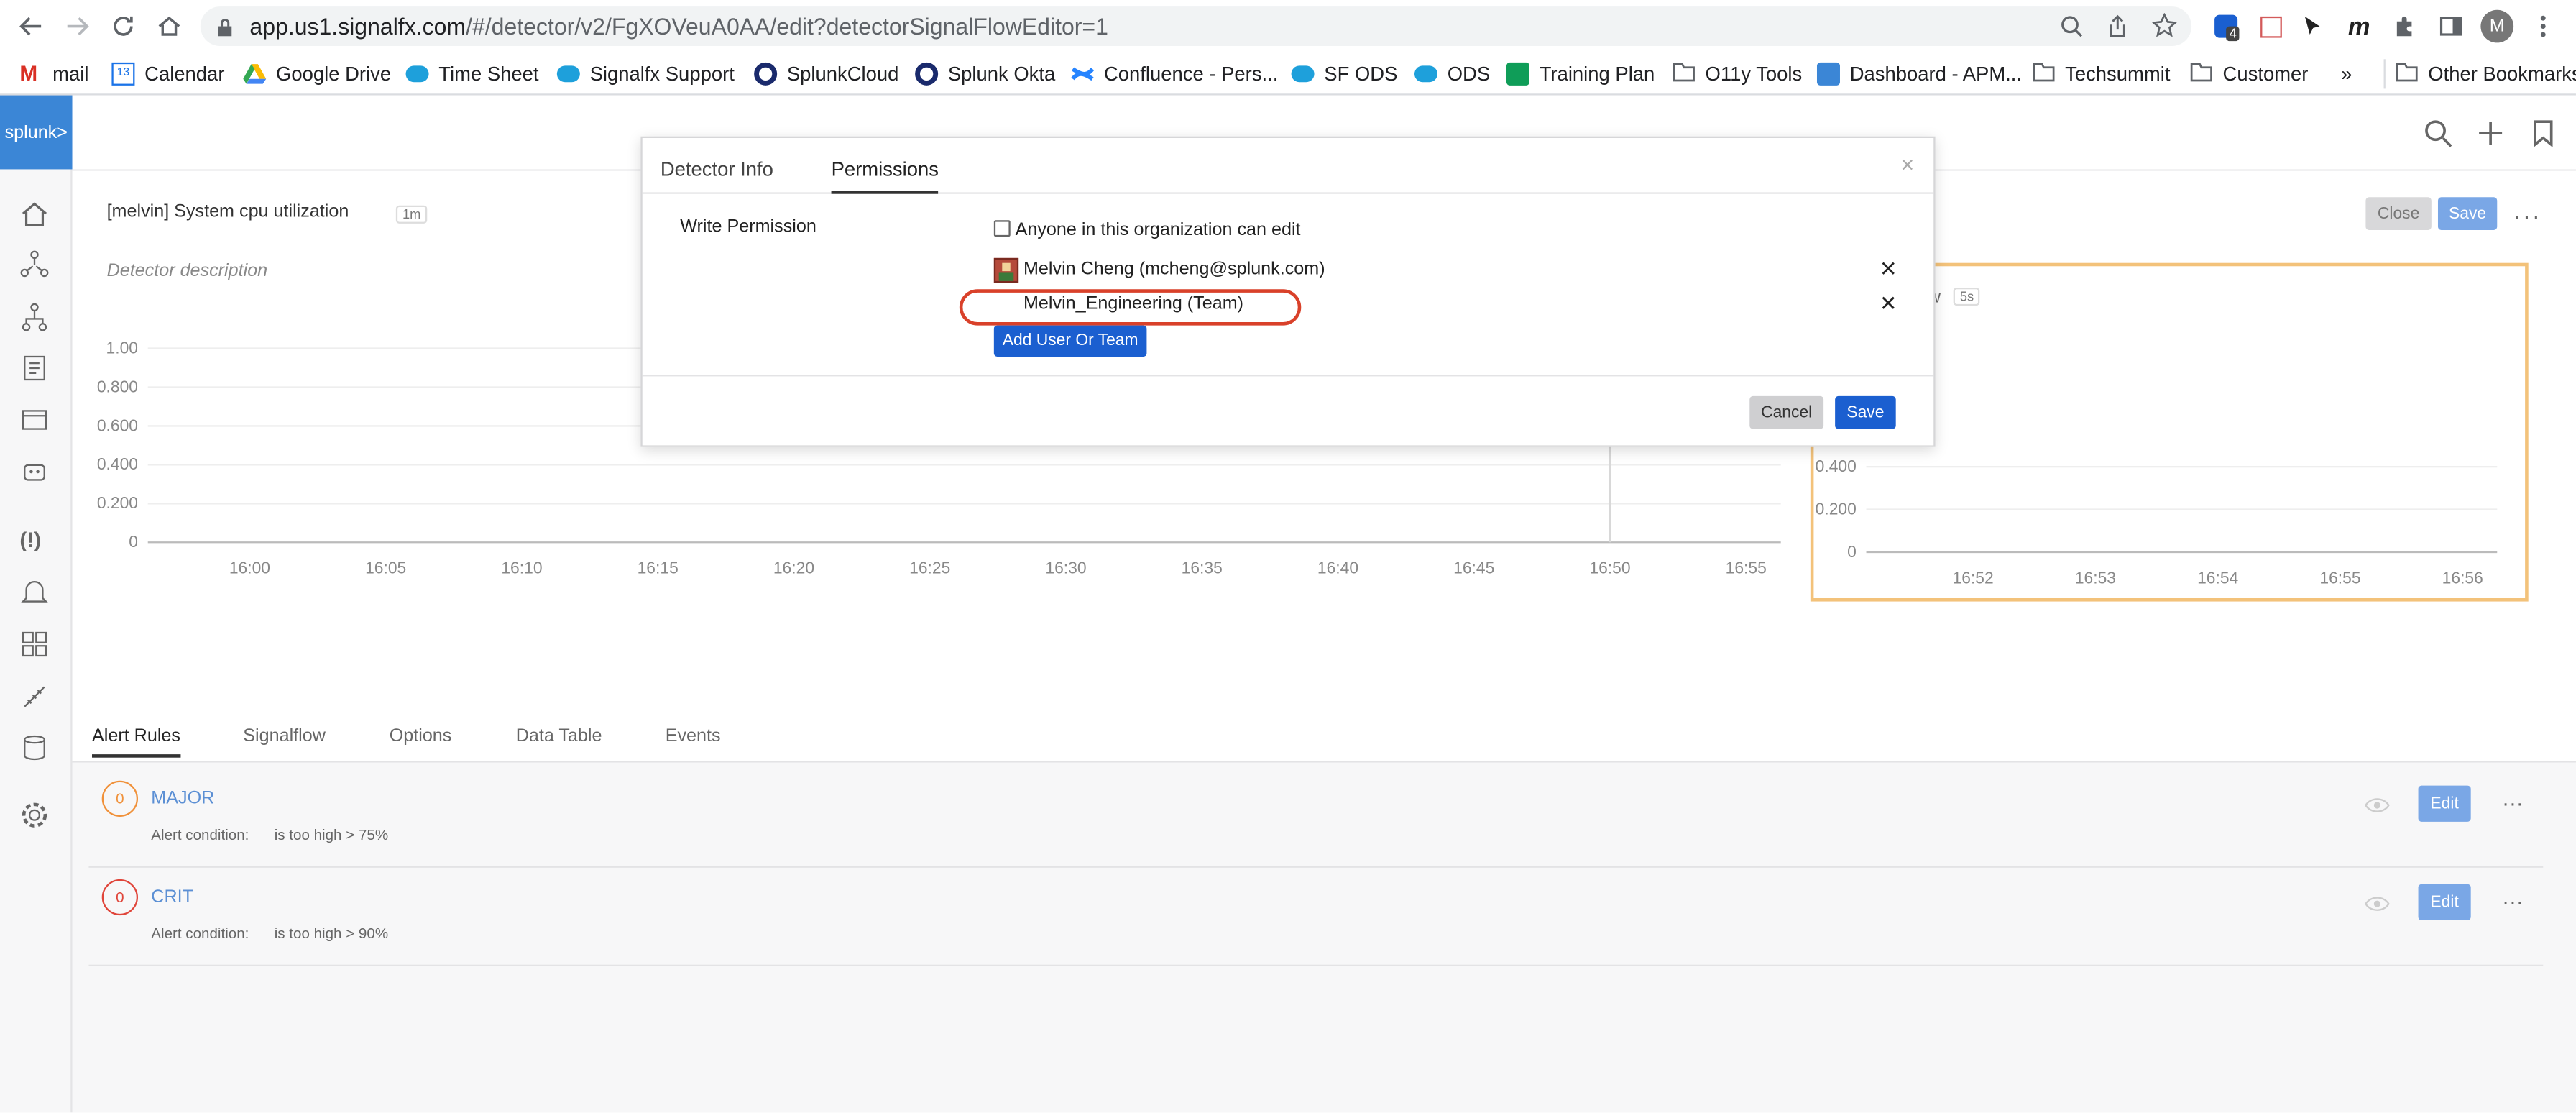 Image resolution: width=2576 pixels, height=1113 pixels. Describe the element at coordinates (35, 645) in the screenshot. I see `dashboards-nav-icon` at that location.